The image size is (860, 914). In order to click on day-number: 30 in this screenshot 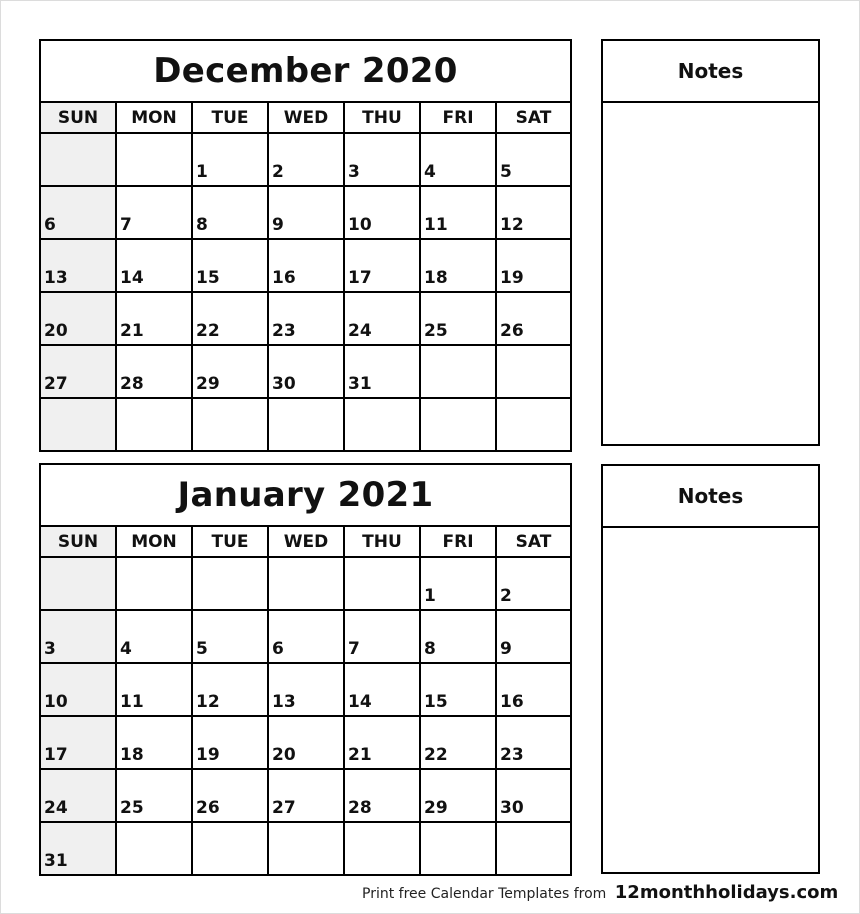, I will do `click(512, 808)`.